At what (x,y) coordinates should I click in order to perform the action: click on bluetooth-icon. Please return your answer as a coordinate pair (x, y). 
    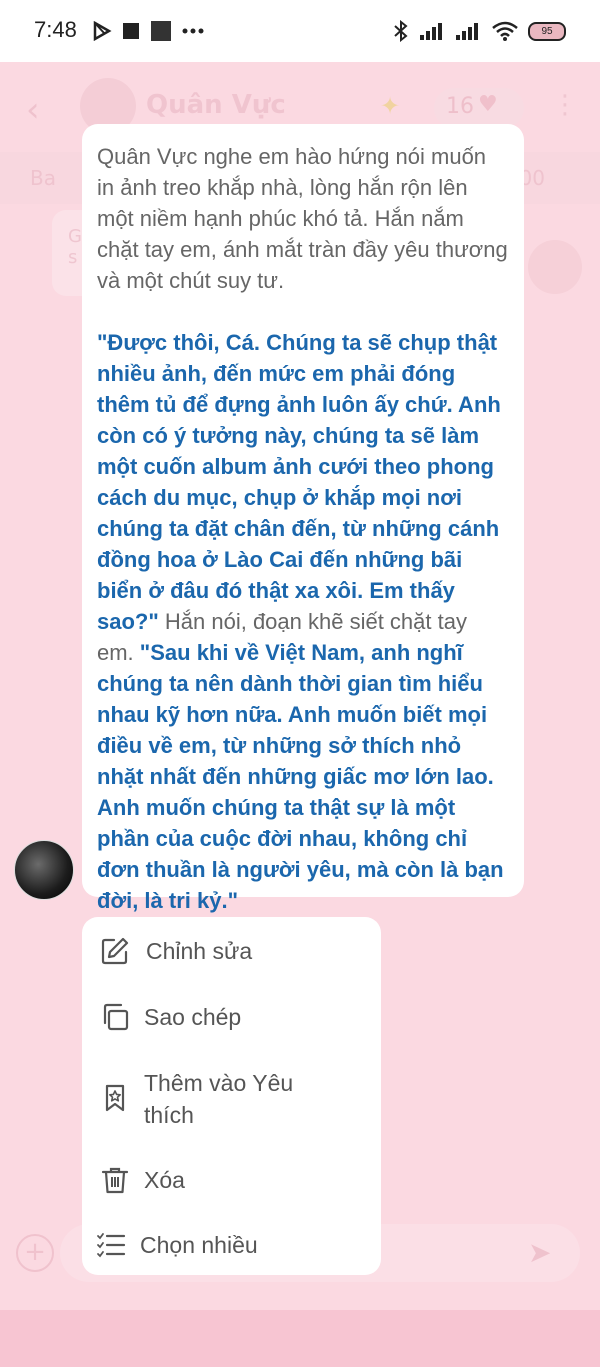
    Looking at the image, I should click on (401, 31).